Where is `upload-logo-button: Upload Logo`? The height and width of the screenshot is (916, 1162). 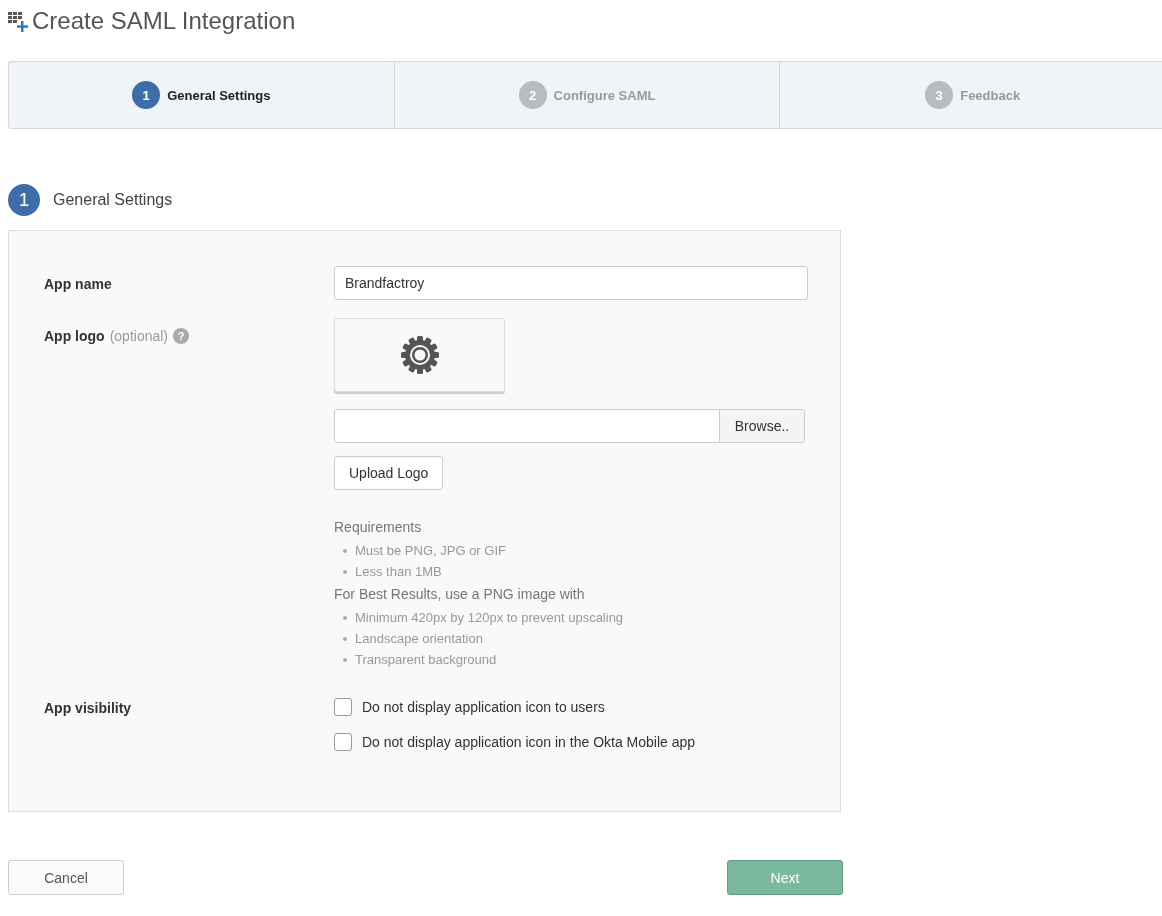 upload-logo-button: Upload Logo is located at coordinates (389, 473).